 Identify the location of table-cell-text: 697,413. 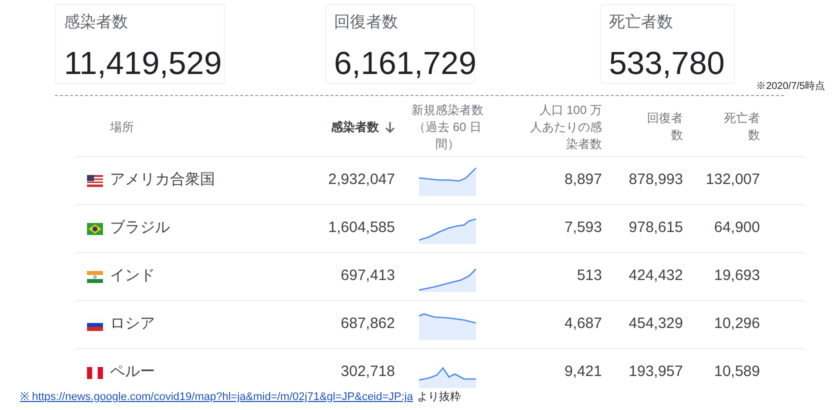
(367, 276).